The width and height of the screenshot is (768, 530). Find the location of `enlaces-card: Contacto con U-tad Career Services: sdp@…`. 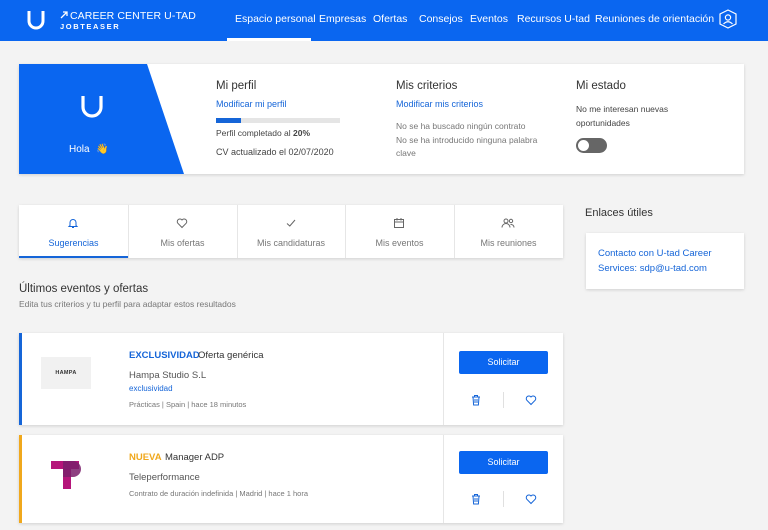

enlaces-card: Contacto con U-tad Career Services: sdp@… is located at coordinates (665, 261).